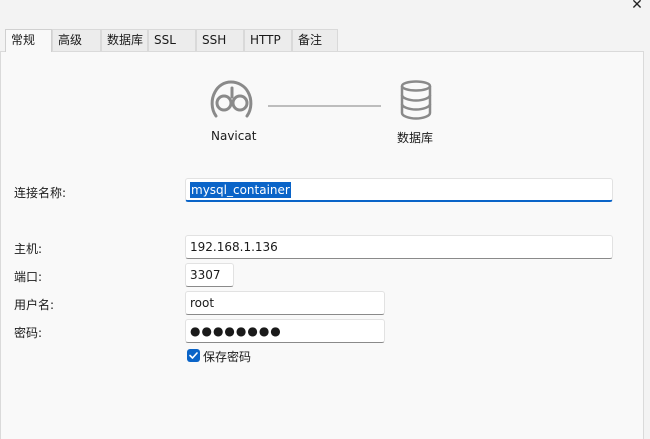  I want to click on tab-databases: 数据库, so click(124, 40).